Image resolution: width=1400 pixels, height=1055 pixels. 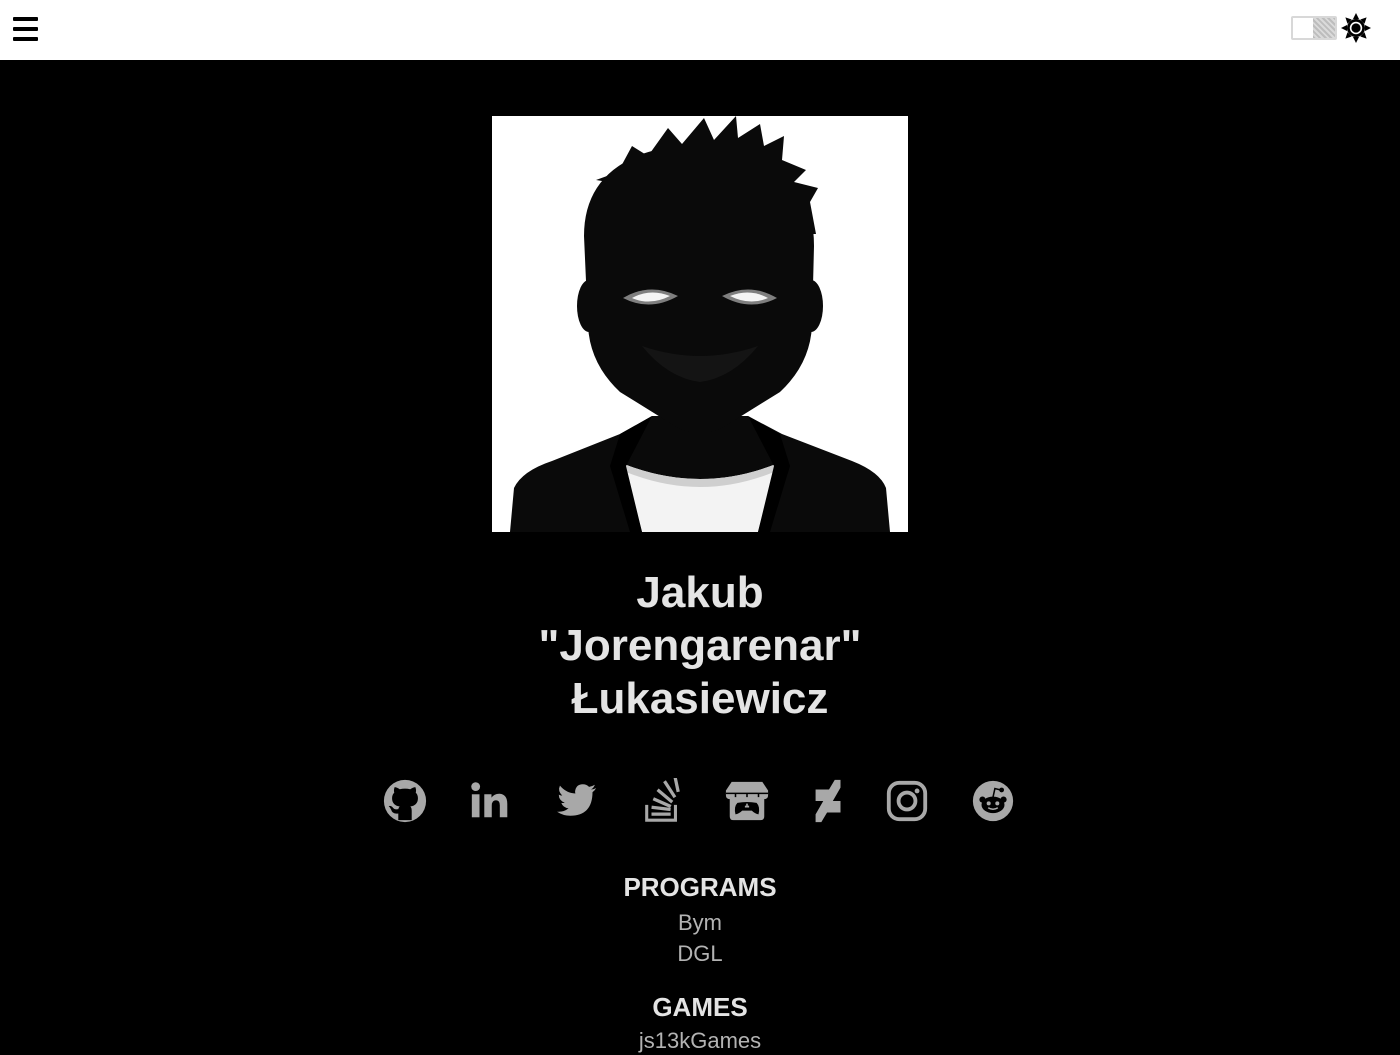 I want to click on top-bar, so click(x=700, y=30).